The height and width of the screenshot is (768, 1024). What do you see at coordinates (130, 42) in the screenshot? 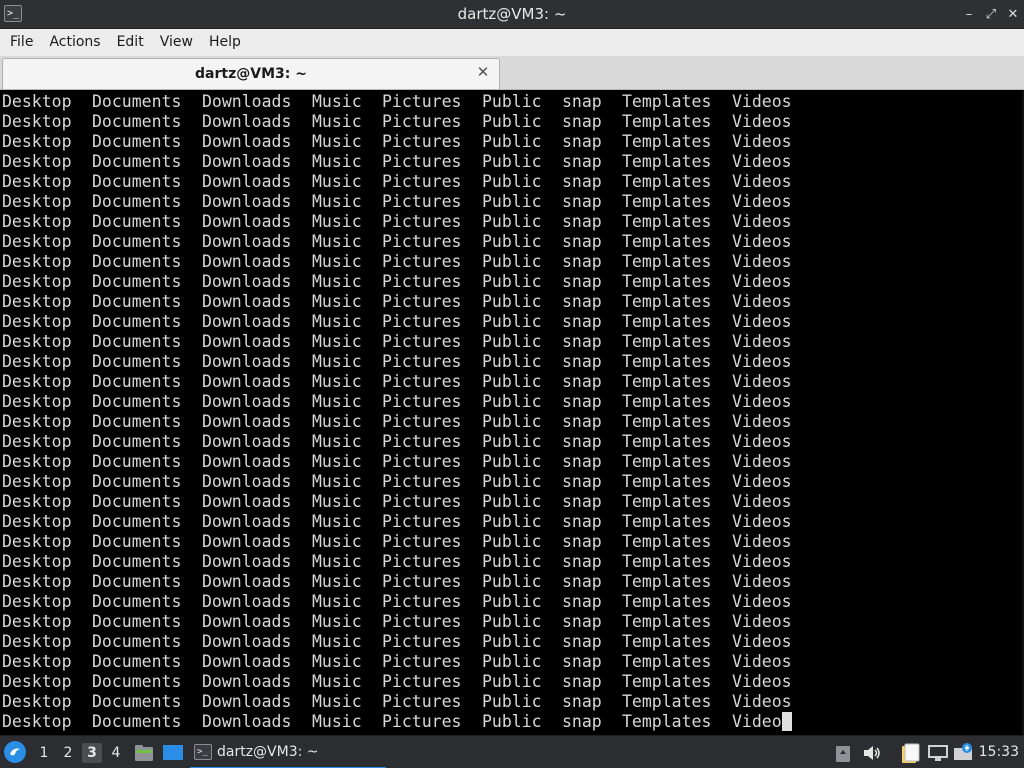
I see `menu-edit: Edit` at bounding box center [130, 42].